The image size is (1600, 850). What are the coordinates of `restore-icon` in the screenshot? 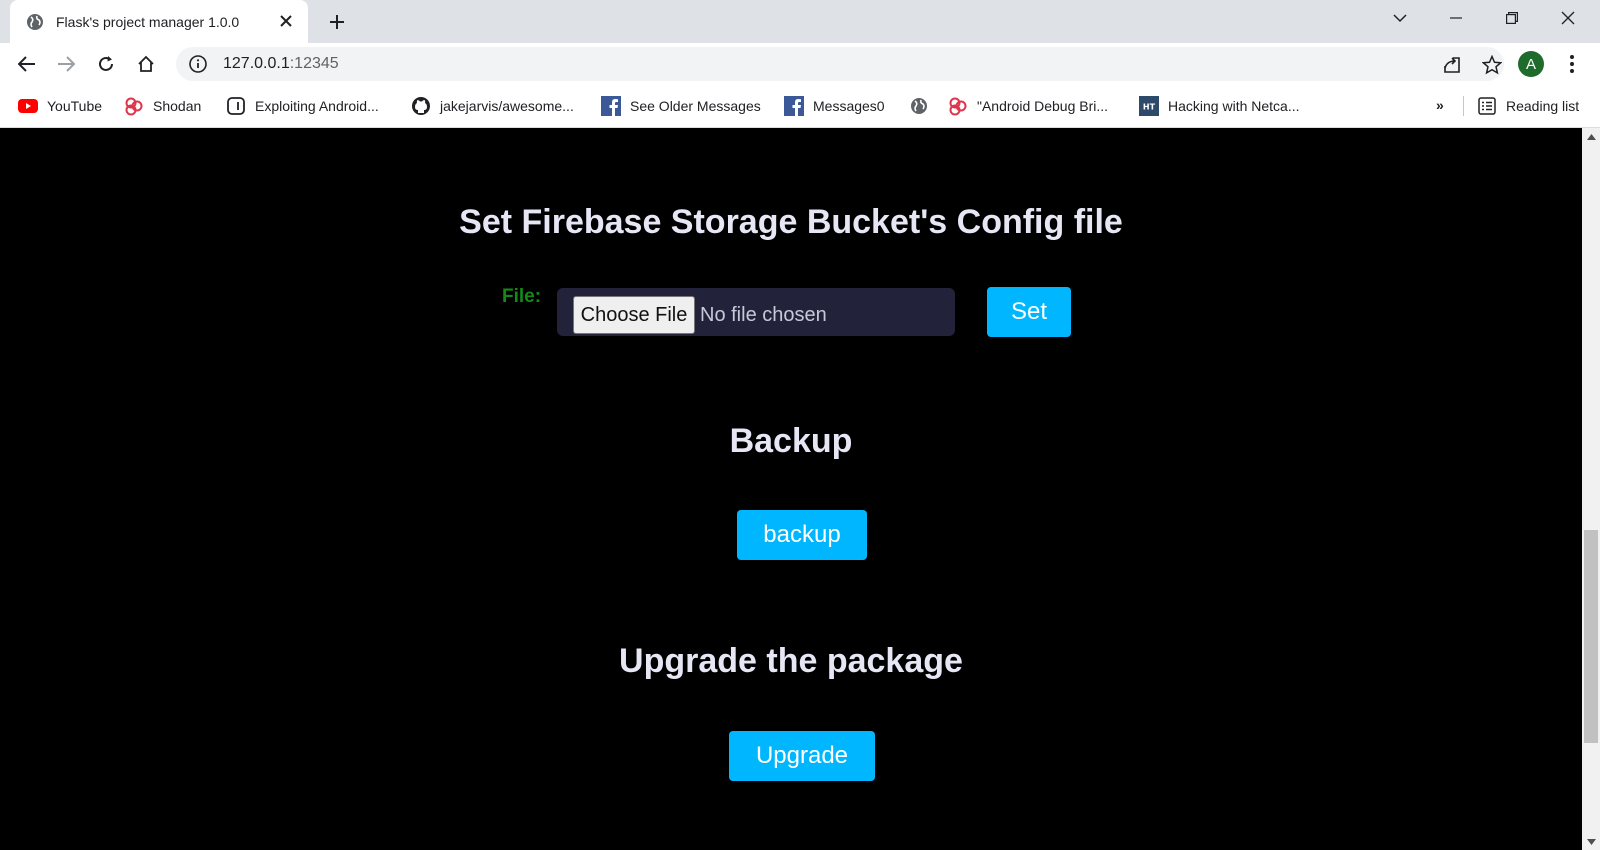 It's located at (1512, 18).